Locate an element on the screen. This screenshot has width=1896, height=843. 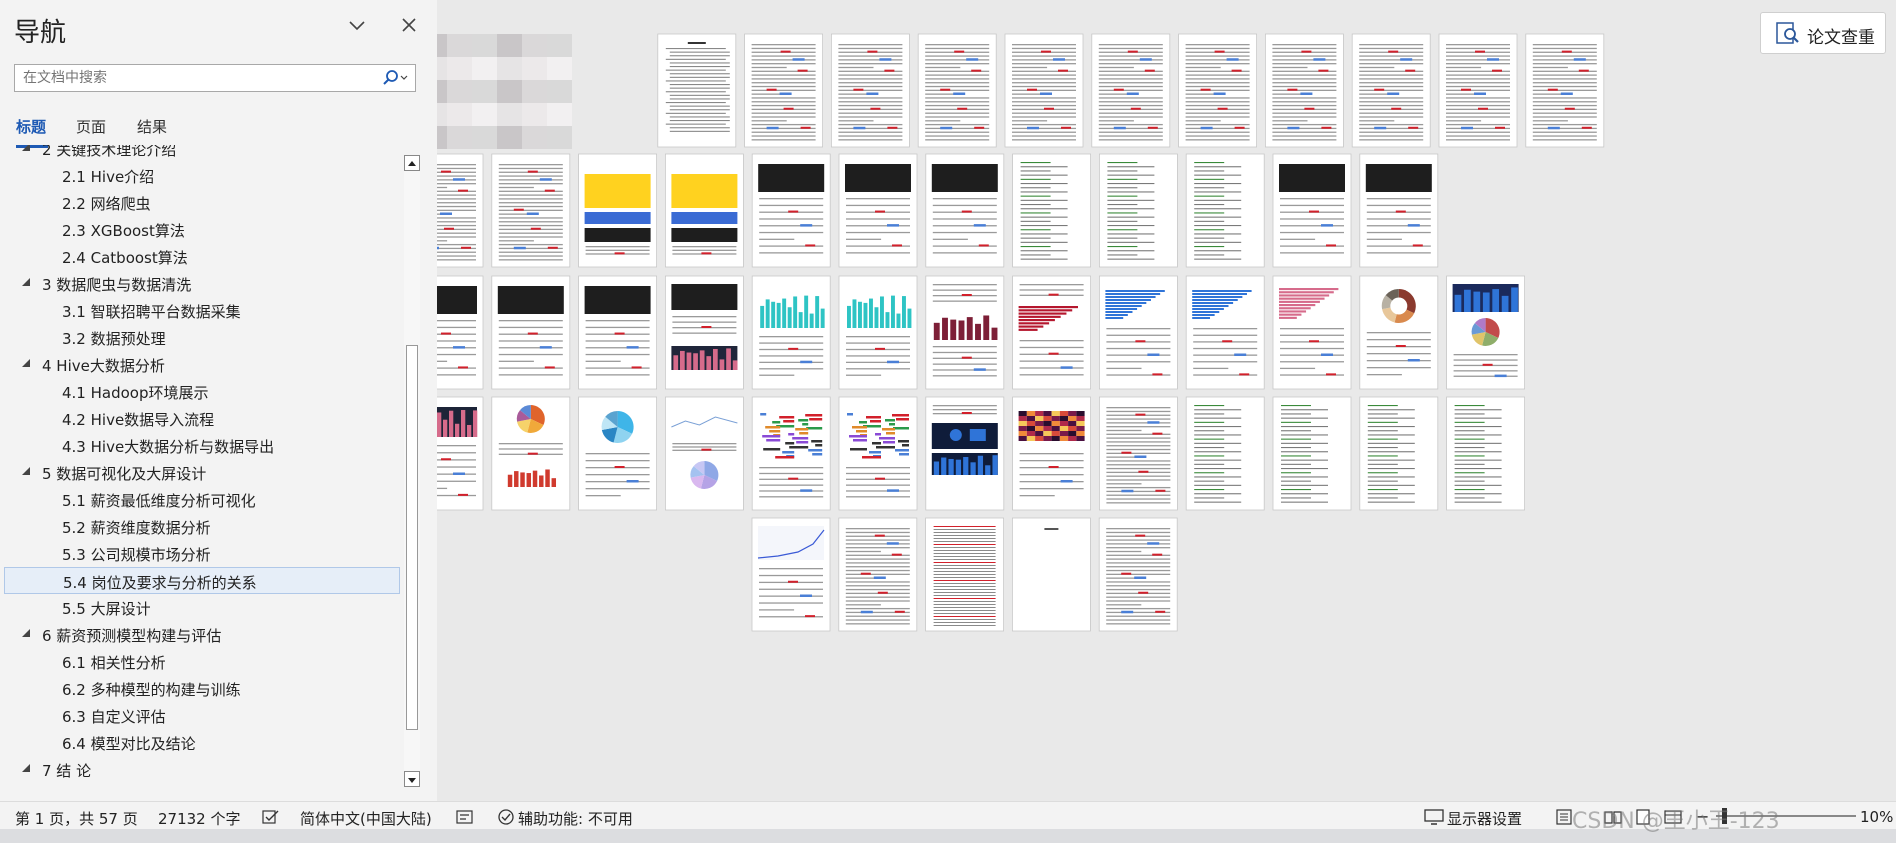
search-input is located at coordinates (203, 78).